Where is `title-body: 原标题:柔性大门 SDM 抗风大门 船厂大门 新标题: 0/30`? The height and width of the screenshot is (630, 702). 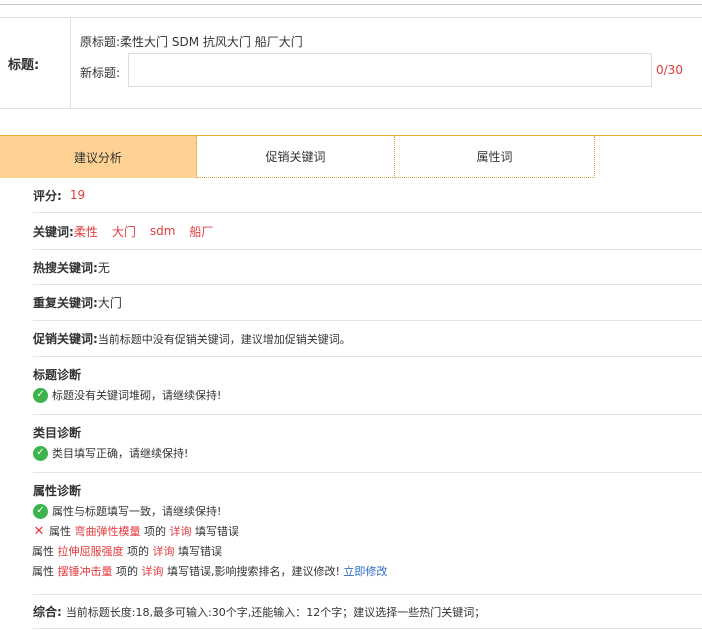
title-body: 原标题:柔性大门 SDM 抗风大门 船厂大门 新标题: 0/30 is located at coordinates (386, 63).